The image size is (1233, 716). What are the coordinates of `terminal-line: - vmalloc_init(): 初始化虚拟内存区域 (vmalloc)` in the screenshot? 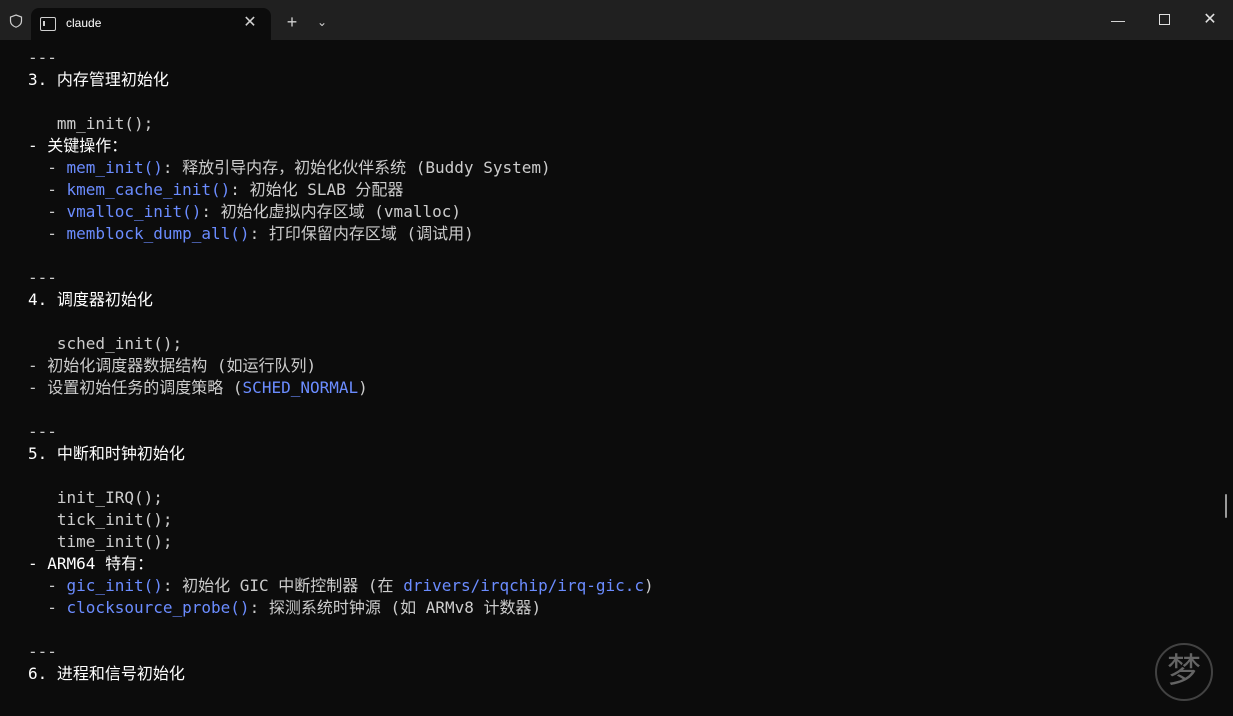 It's located at (244, 212).